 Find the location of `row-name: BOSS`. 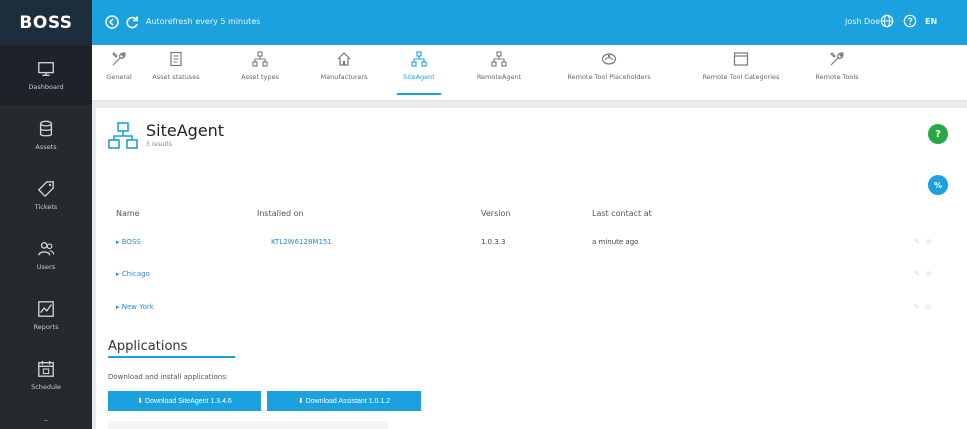

row-name: BOSS is located at coordinates (131, 242).